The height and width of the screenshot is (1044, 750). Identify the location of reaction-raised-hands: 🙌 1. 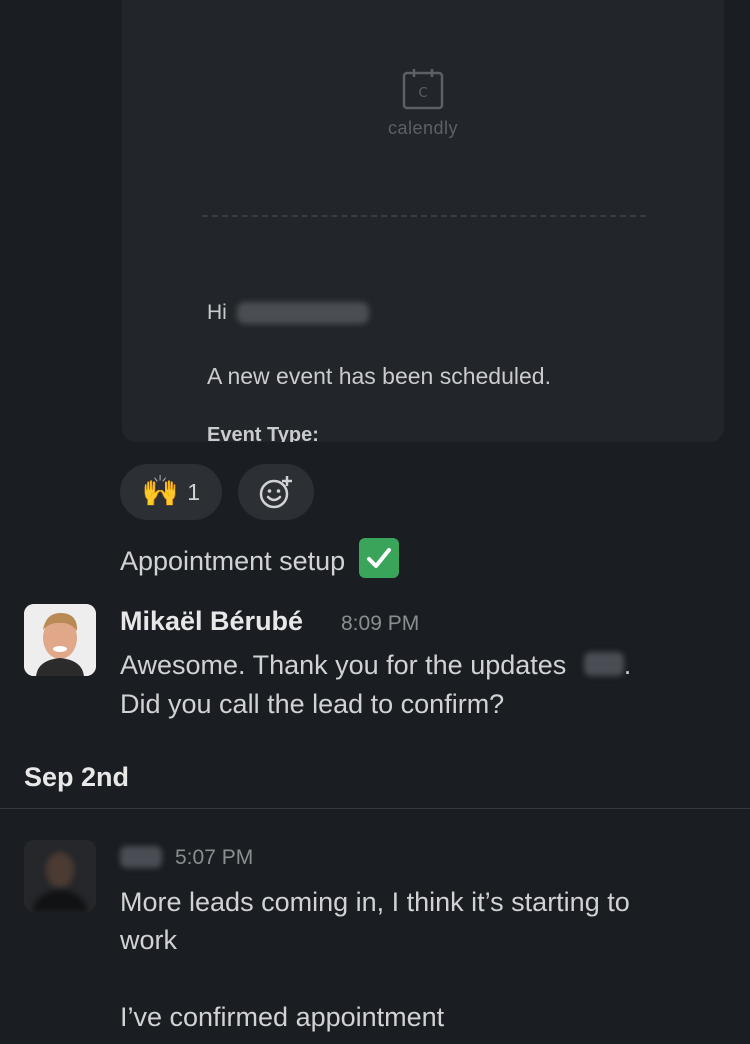
(171, 492).